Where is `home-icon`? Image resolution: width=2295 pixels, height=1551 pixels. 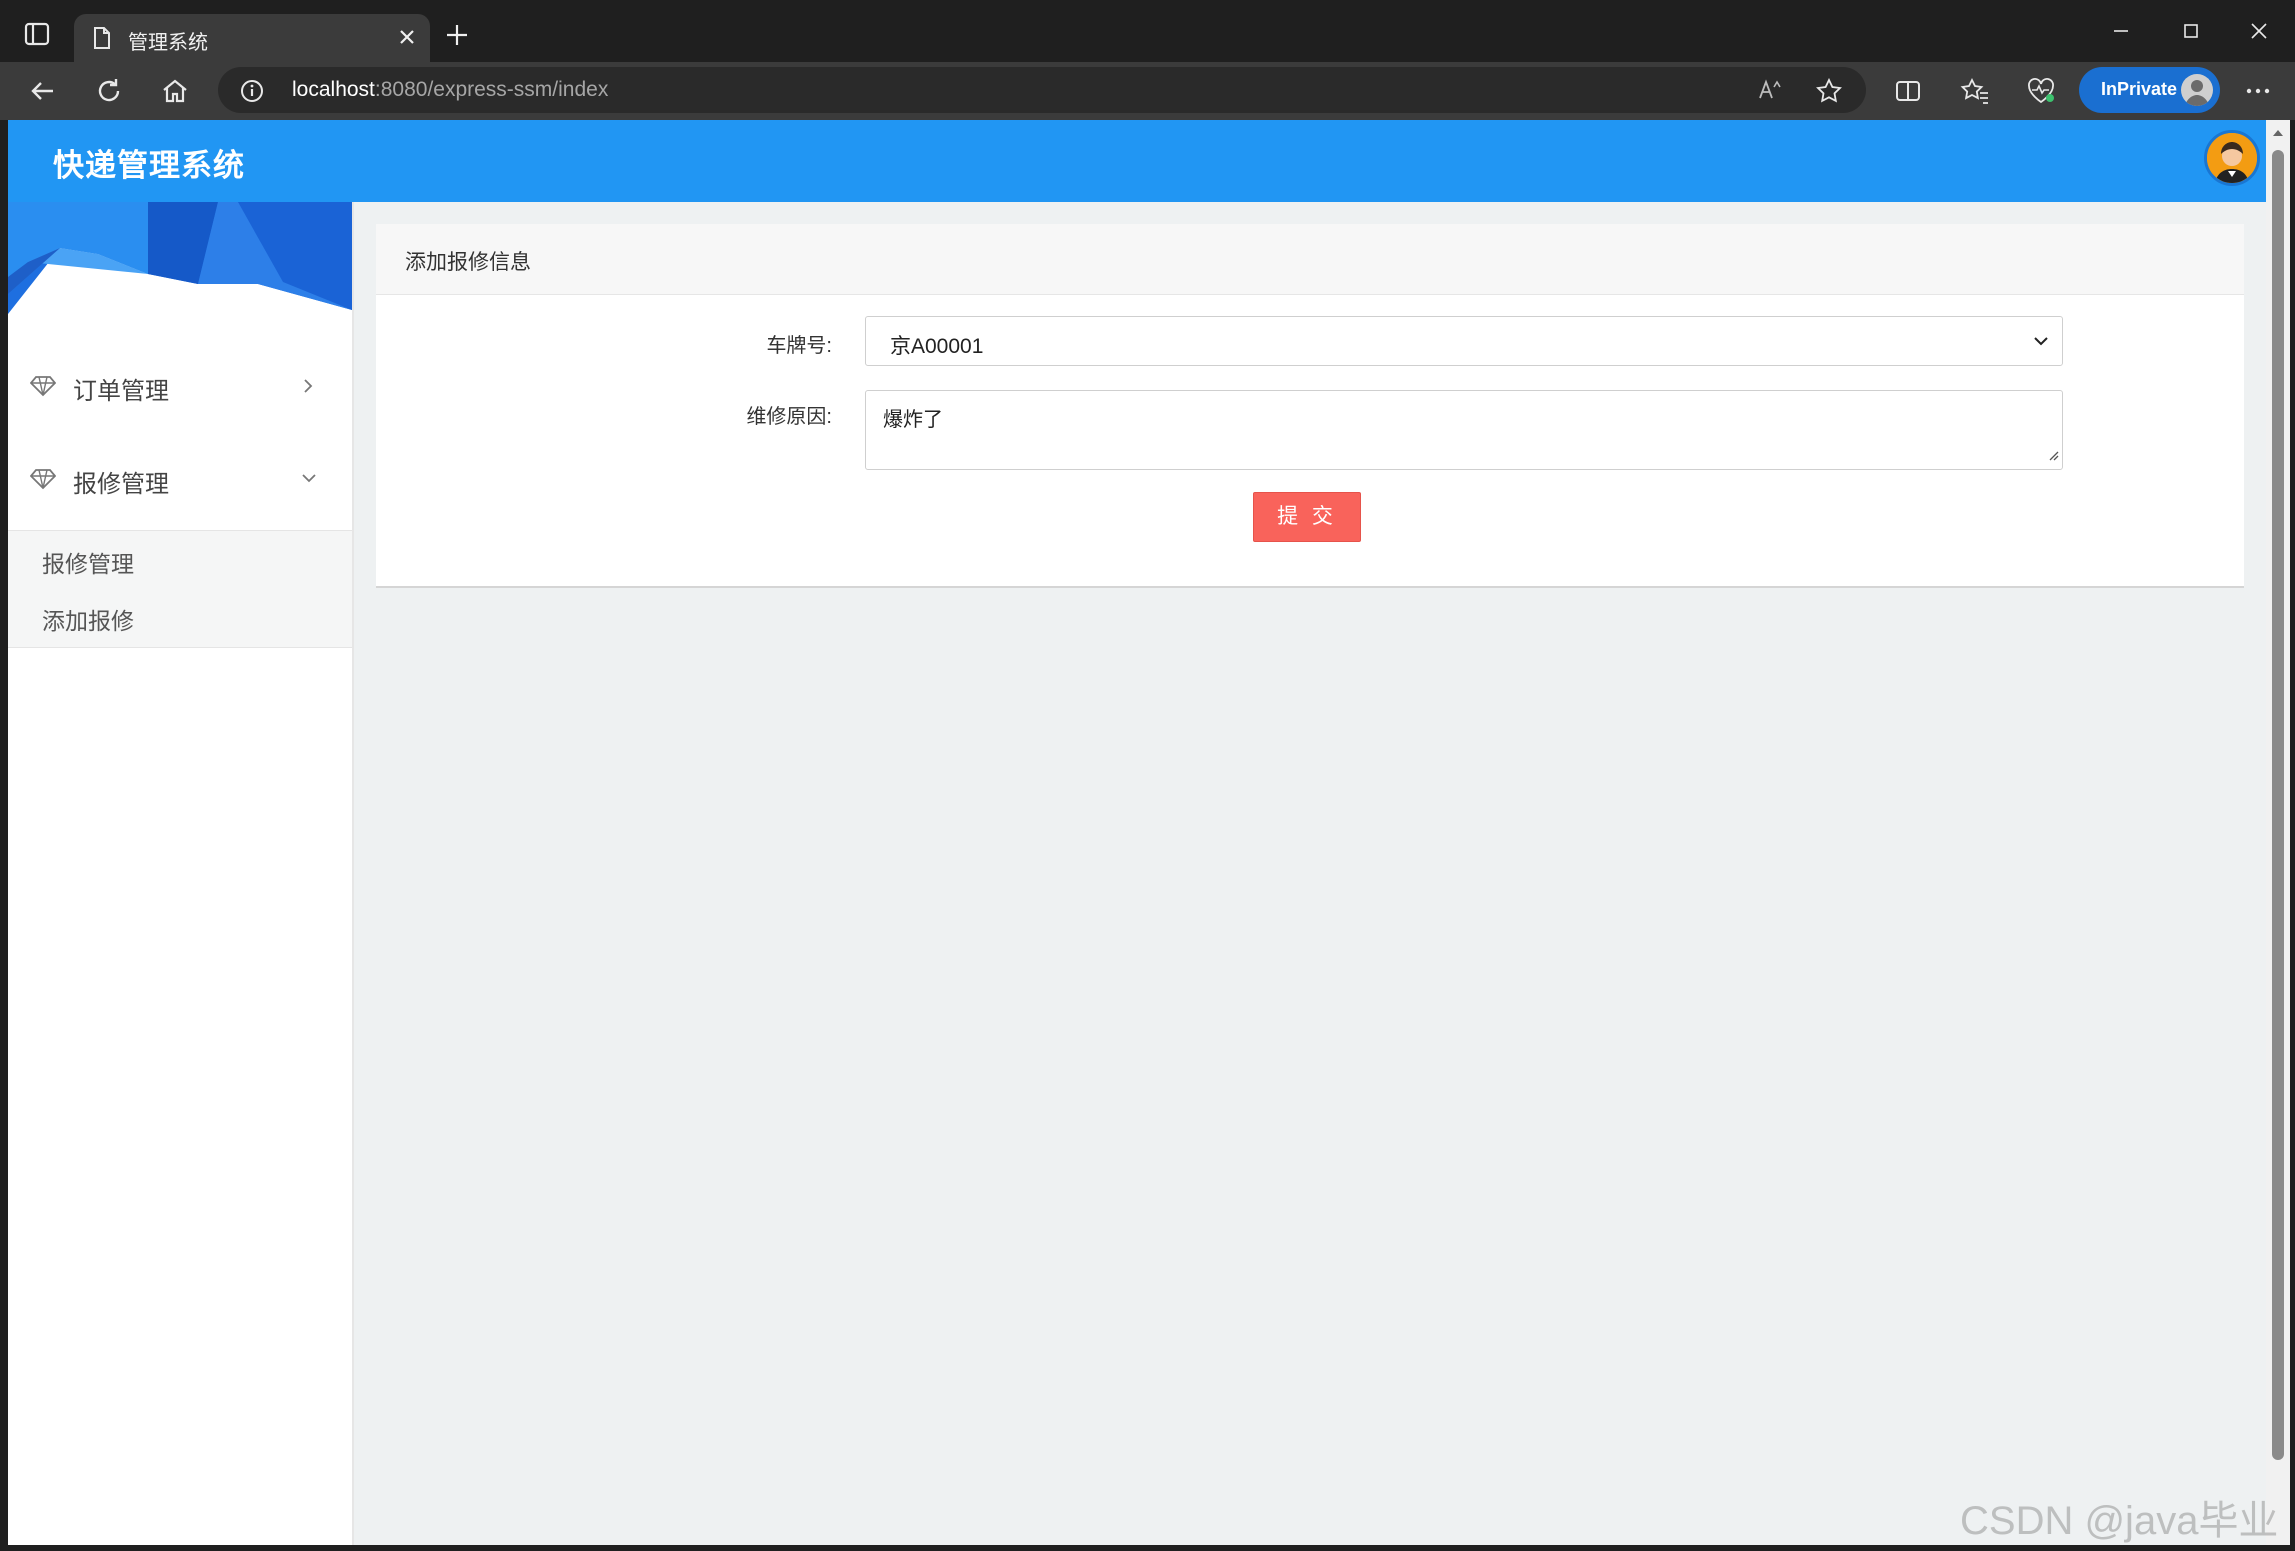 home-icon is located at coordinates (175, 93).